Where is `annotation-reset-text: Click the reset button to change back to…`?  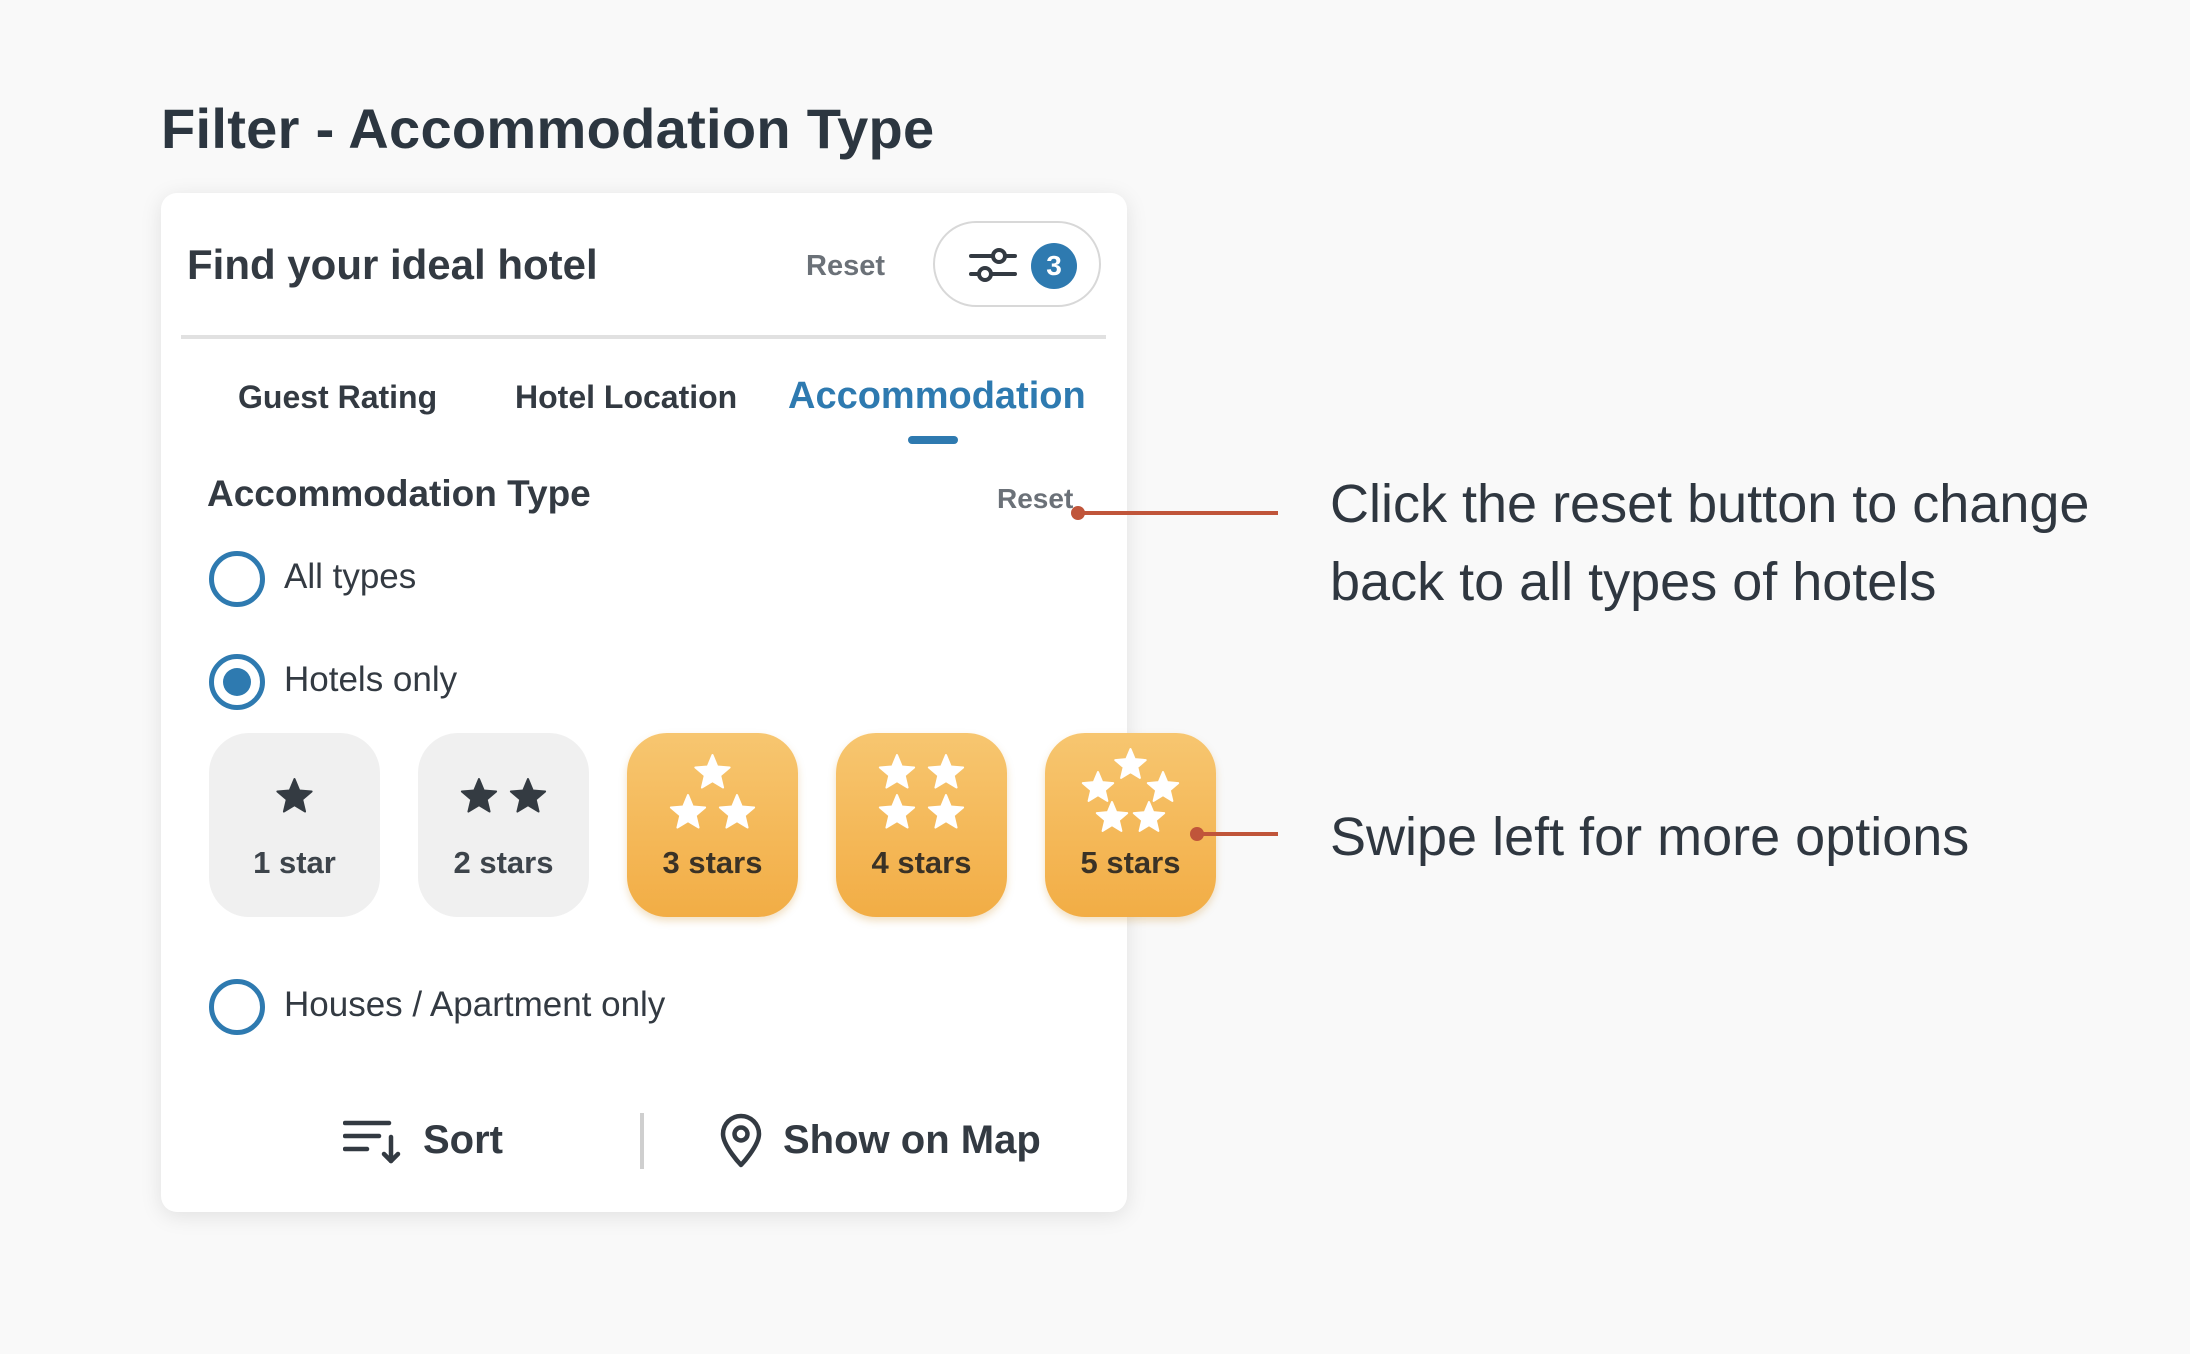 annotation-reset-text: Click the reset button to change back to… is located at coordinates (1710, 543).